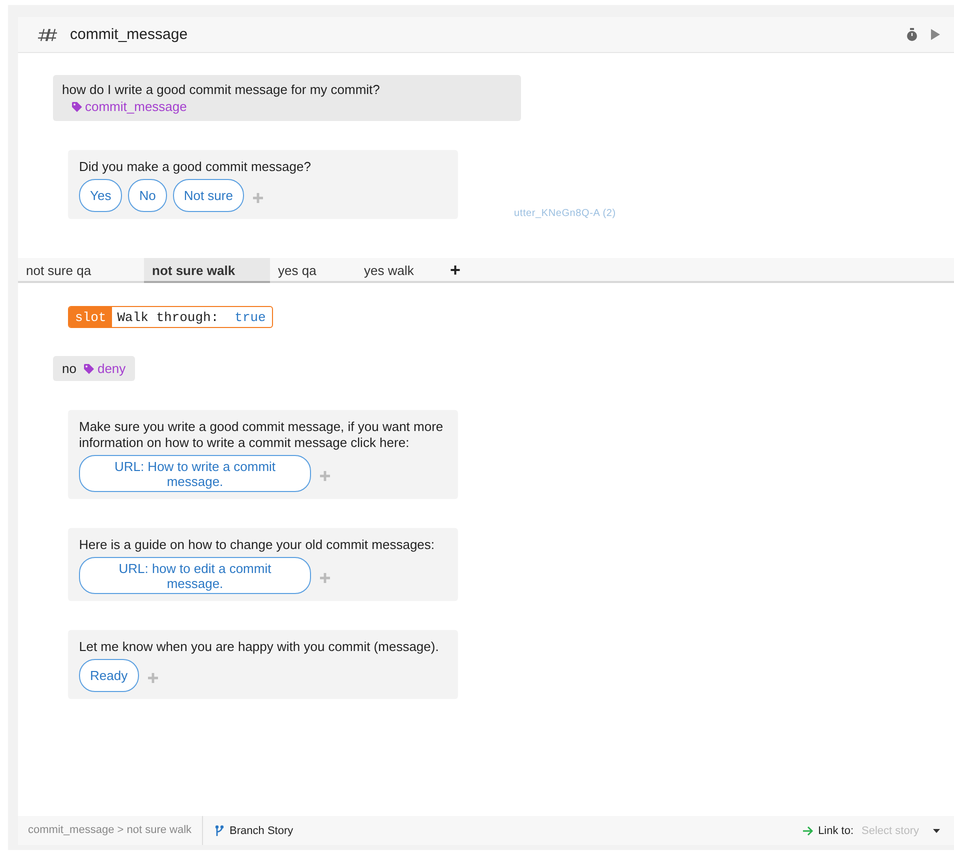  Describe the element at coordinates (313, 269) in the screenshot. I see `branch-tab: yes qa` at that location.